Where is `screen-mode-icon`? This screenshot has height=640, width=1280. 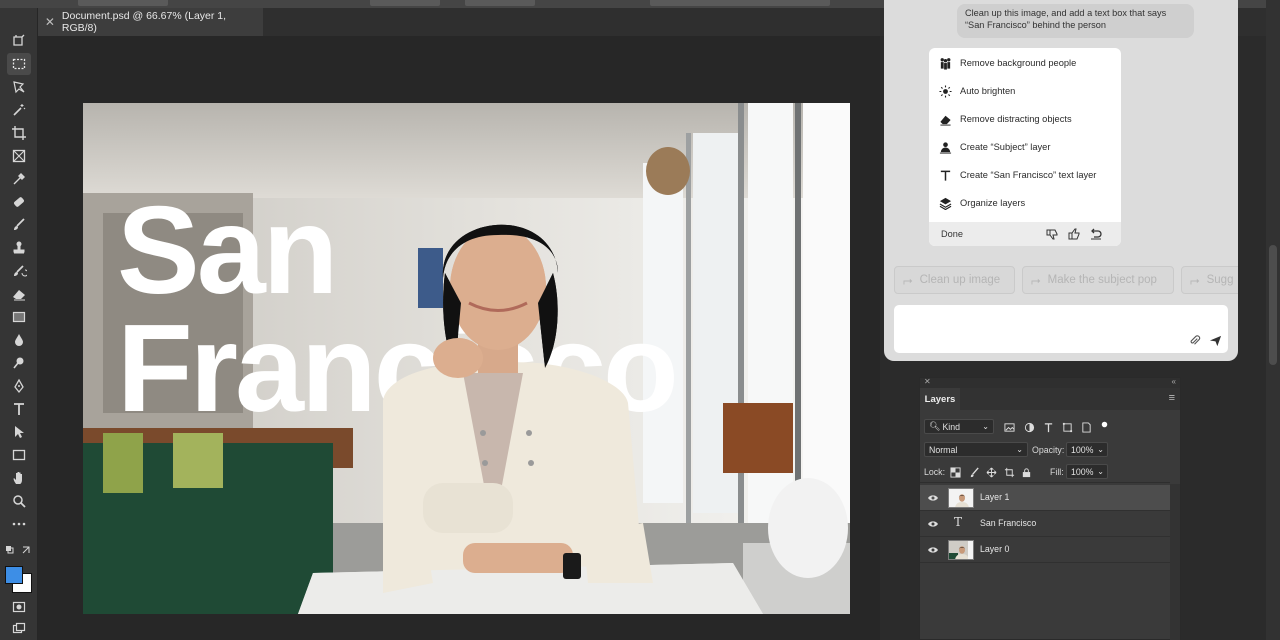
screen-mode-icon is located at coordinates (19, 629).